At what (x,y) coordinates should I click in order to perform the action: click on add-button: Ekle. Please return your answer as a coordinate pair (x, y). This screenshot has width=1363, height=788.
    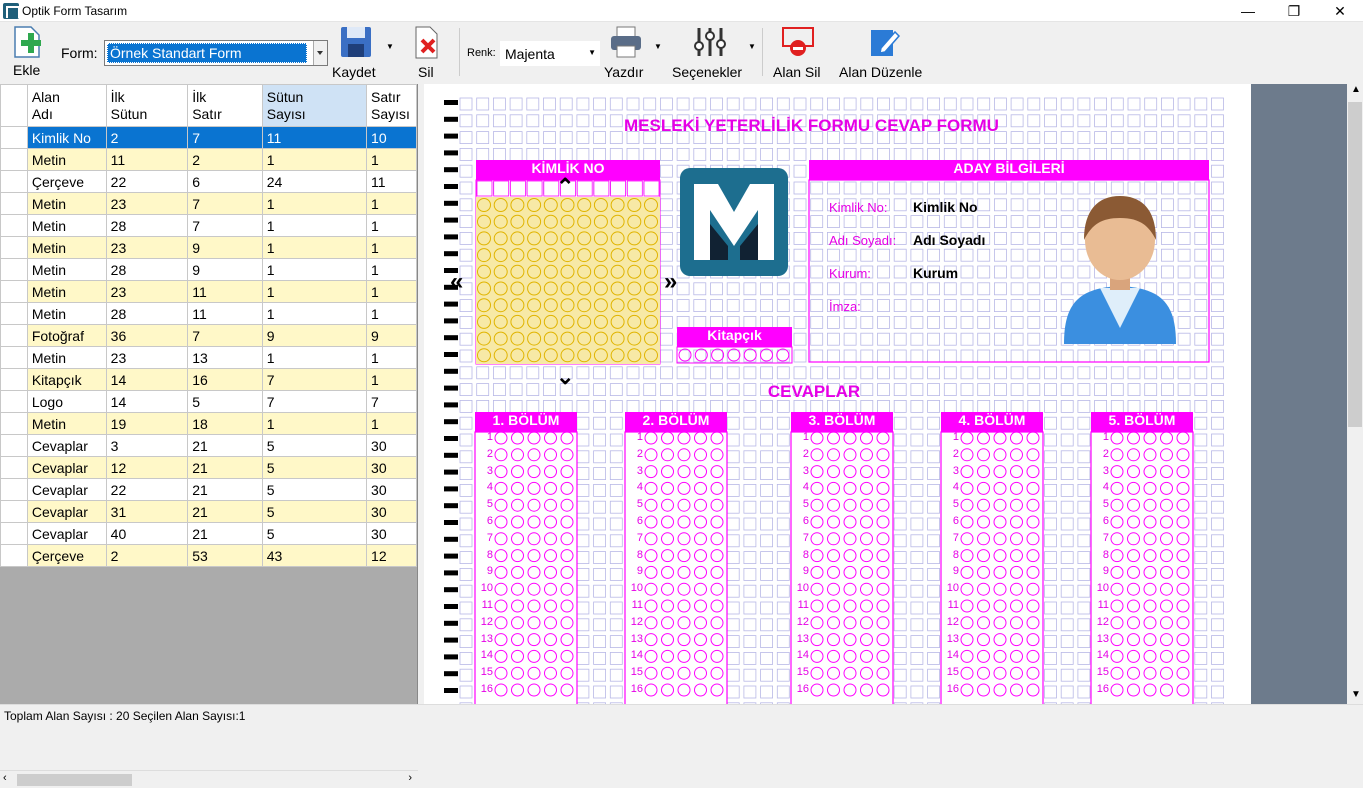
    Looking at the image, I should click on (27, 52).